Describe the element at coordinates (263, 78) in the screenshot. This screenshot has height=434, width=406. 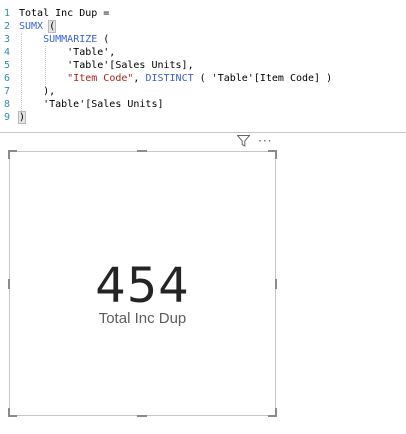
I see `code-token: ( 'Table'[Item Code] )` at that location.